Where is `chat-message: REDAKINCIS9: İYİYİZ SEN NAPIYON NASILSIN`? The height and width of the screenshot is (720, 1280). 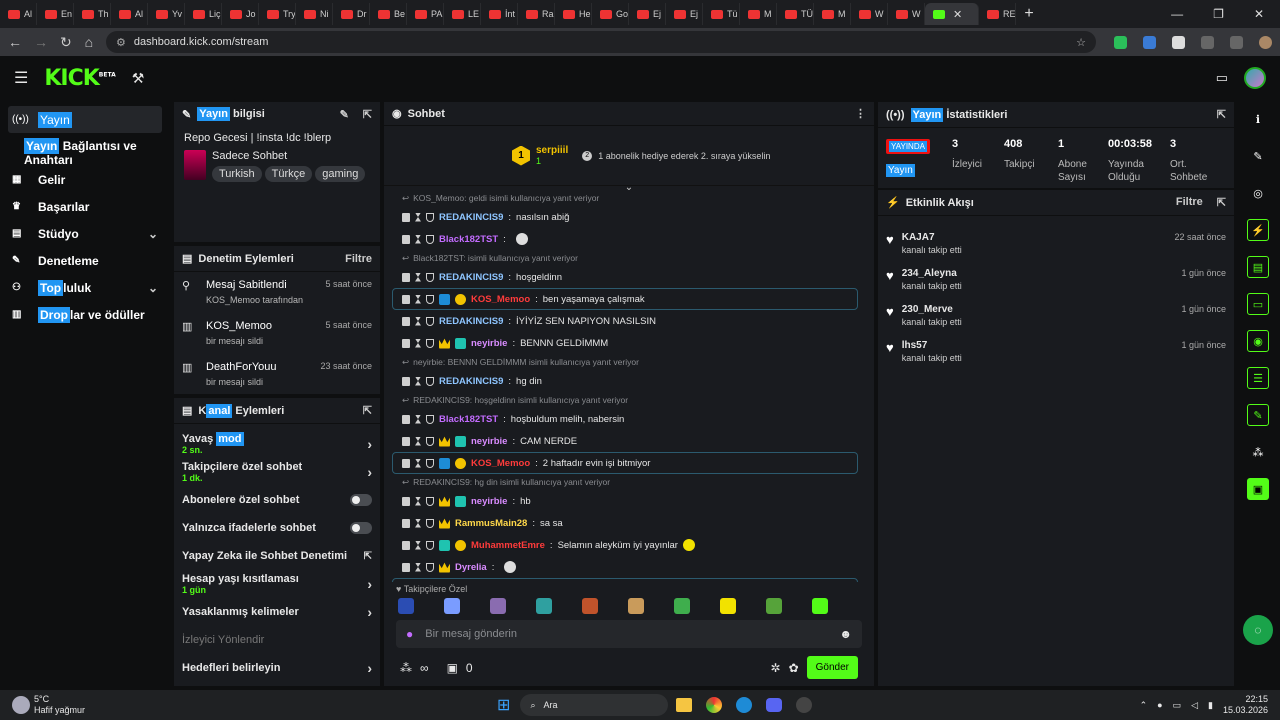 chat-message: REDAKINCIS9: İYİYİZ SEN NAPIYON NASILSIN is located at coordinates (629, 321).